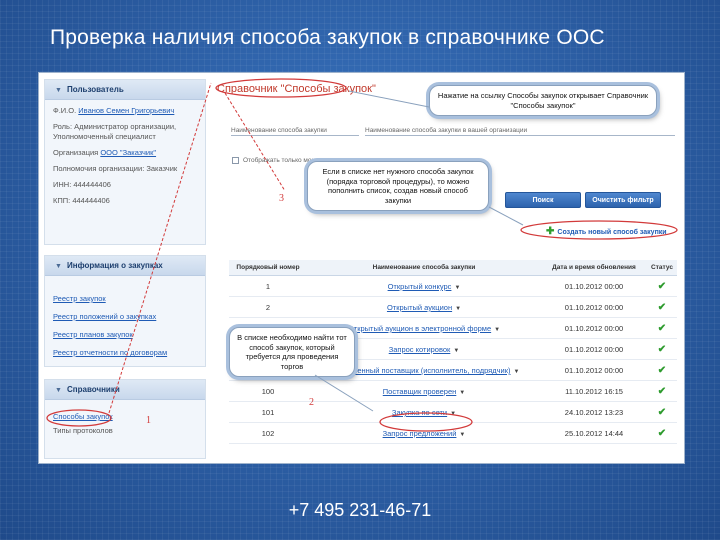 Image resolution: width=720 pixels, height=540 pixels. I want to click on method-link: Открытый аукцион в электронной форме, so click(419, 328).